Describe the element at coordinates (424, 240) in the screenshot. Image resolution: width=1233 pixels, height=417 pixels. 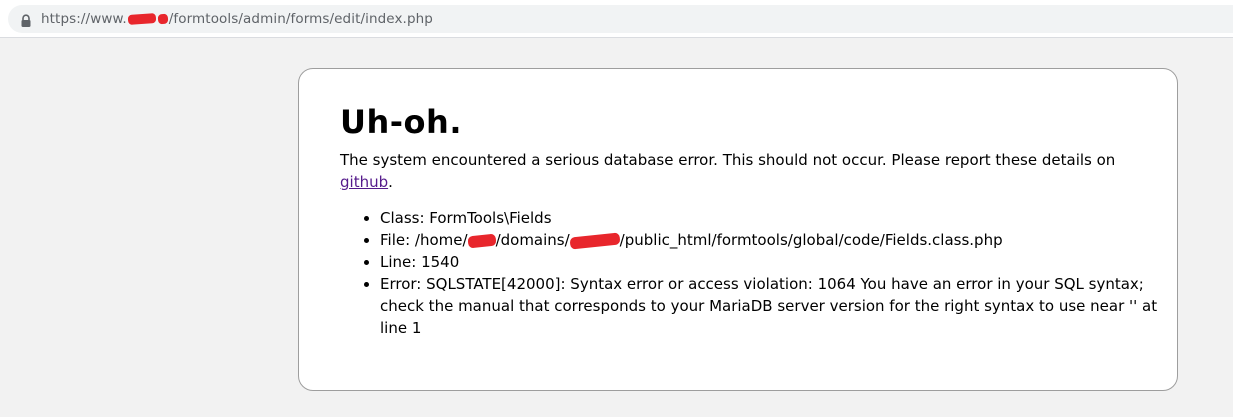
I see `detail-file-prefix: File: /home/` at that location.